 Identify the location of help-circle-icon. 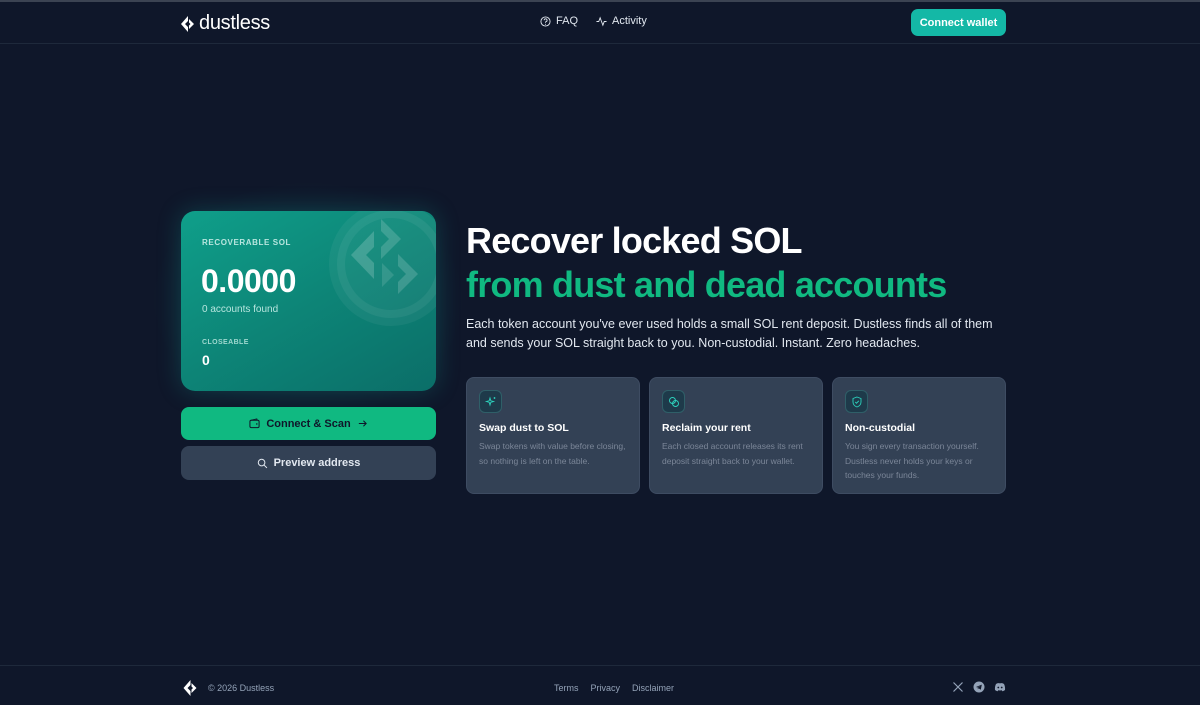
(545, 21).